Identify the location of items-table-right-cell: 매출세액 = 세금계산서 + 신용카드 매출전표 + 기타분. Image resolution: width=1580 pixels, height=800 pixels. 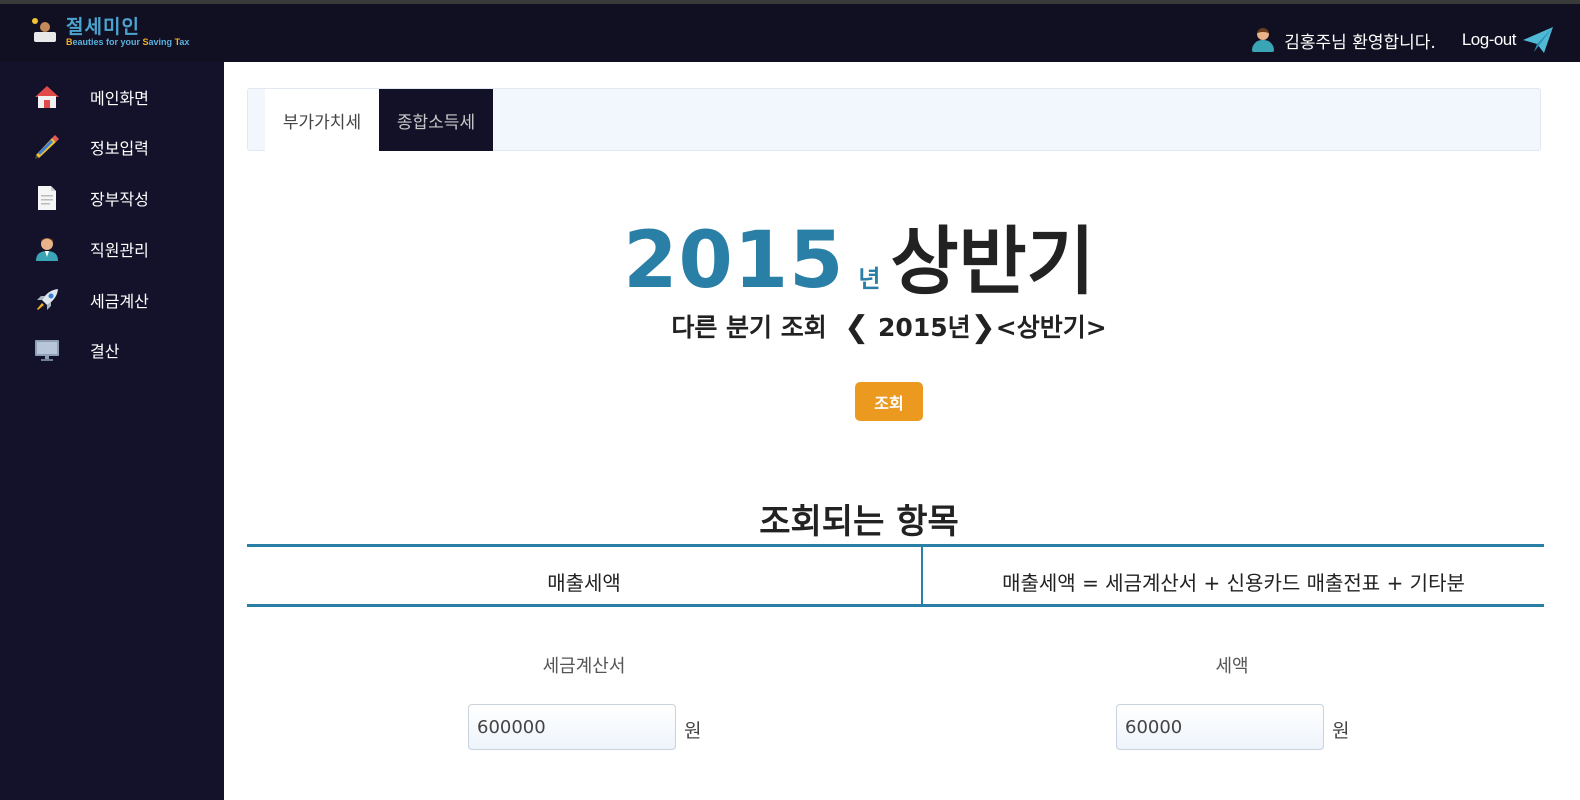
(1233, 583).